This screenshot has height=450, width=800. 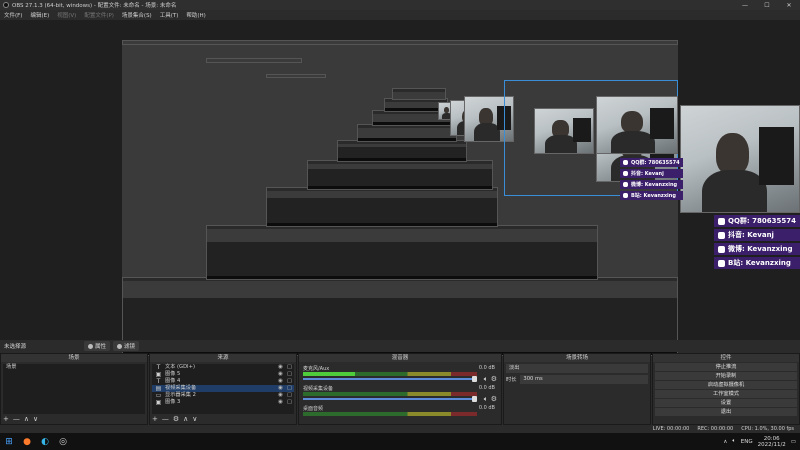 I want to click on start-recording-button: 开始录制, so click(x=726, y=376).